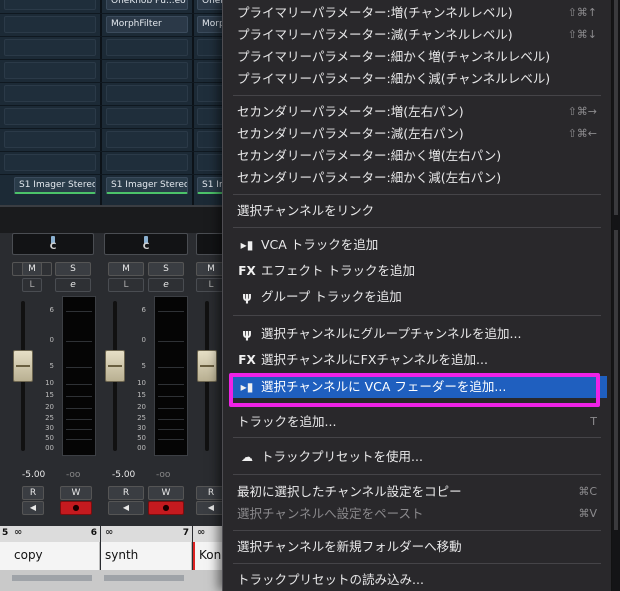  I want to click on menu-item-primary-decrease: プライマリーパラメーター:減(チャンネルレベル) ⇧⌘↓, so click(418, 35).